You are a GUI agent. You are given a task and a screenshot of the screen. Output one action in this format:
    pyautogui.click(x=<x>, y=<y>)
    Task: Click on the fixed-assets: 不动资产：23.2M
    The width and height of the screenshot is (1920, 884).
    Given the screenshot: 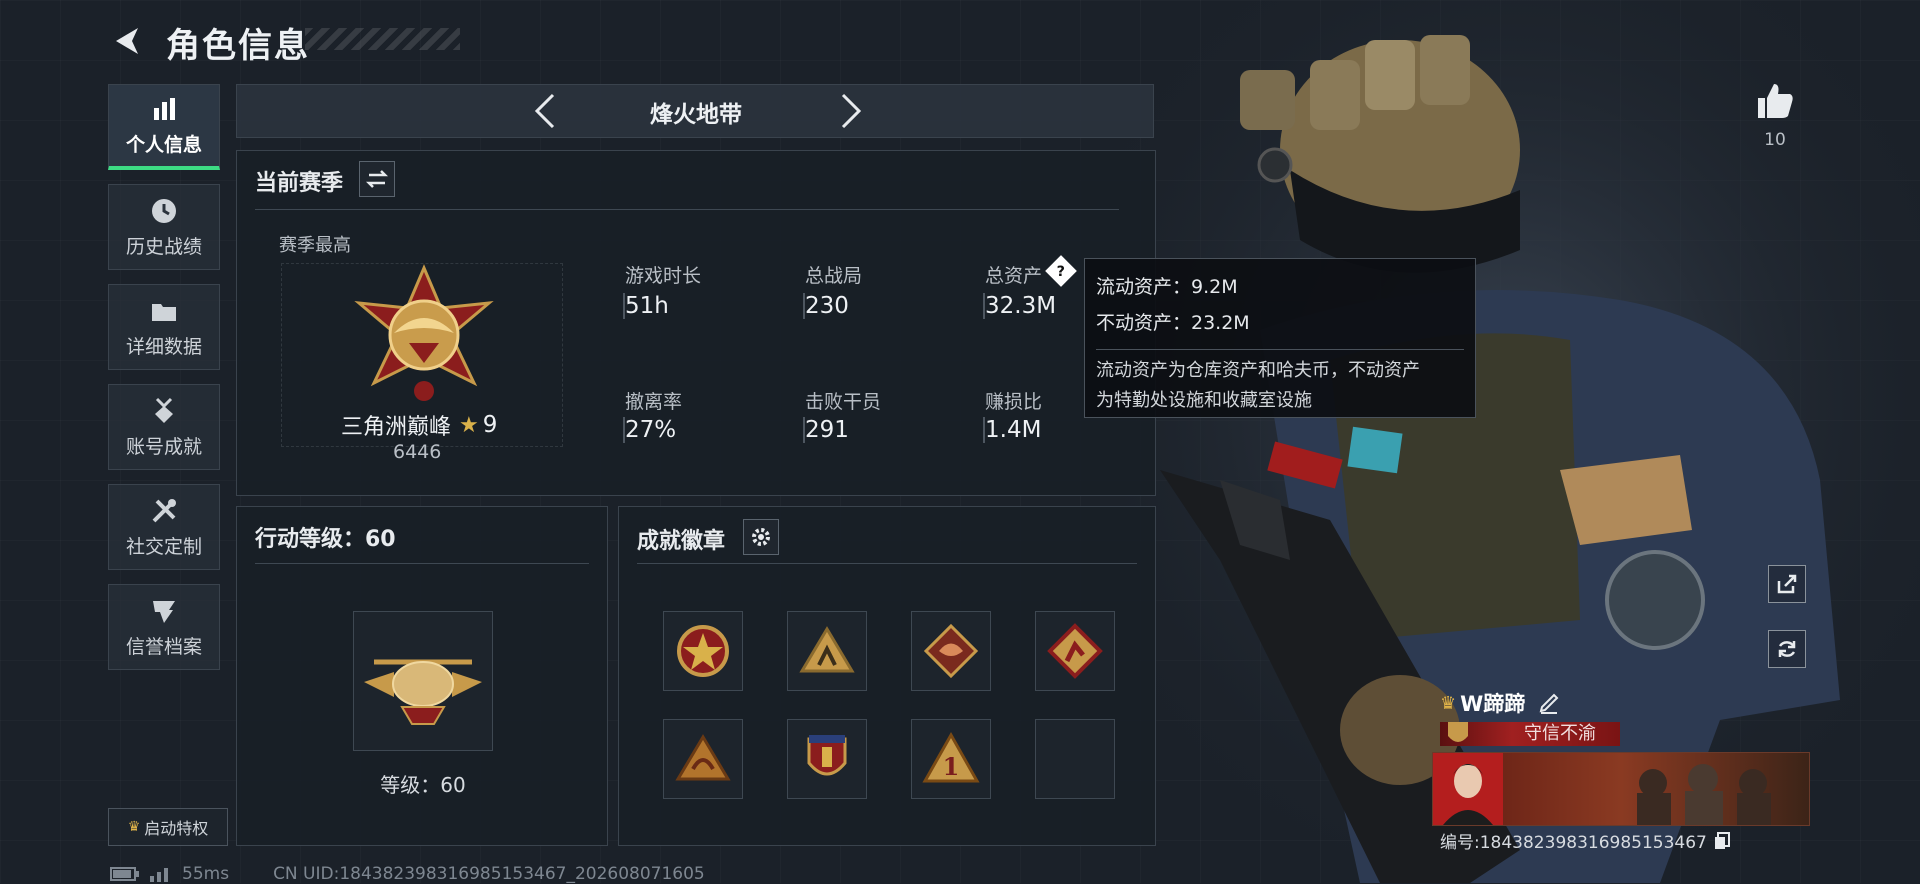 What is the action you would take?
    pyautogui.click(x=1173, y=323)
    